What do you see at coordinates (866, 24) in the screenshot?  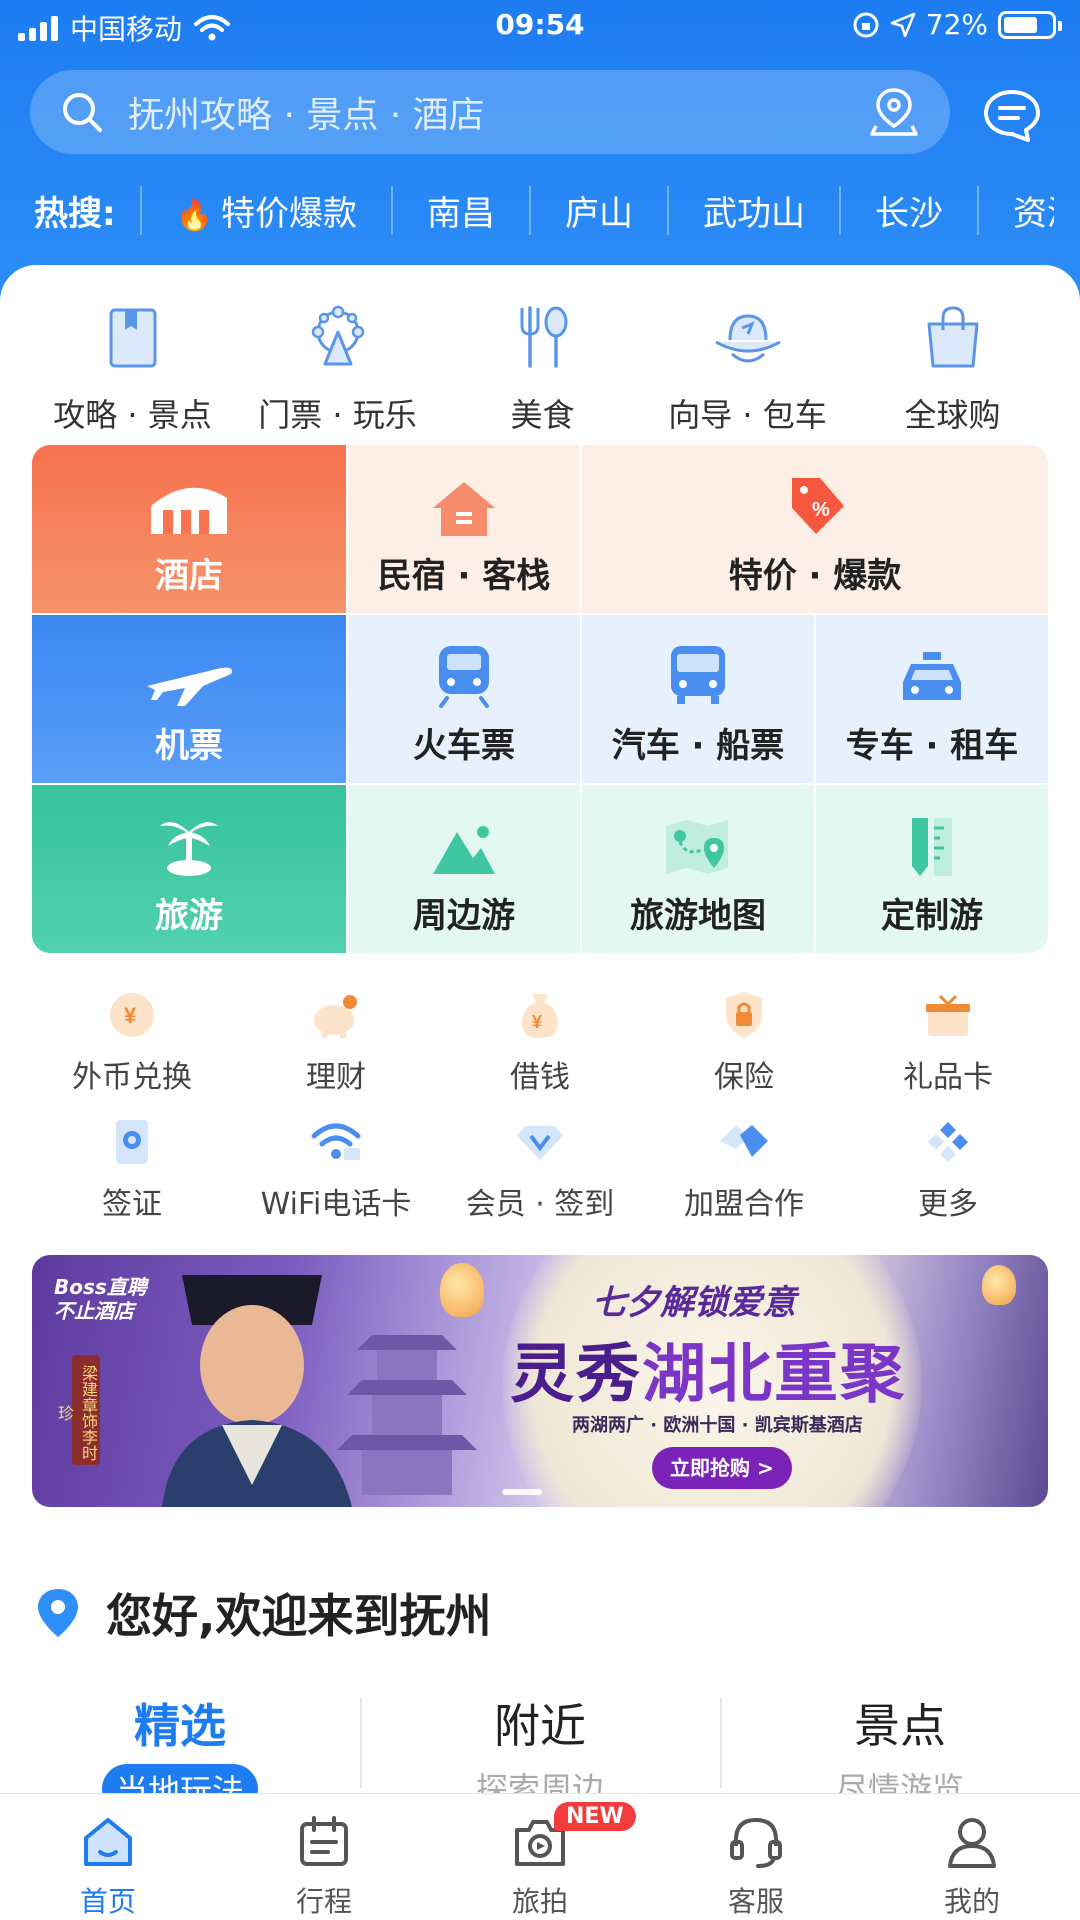 I see `rotation-lock-icon` at bounding box center [866, 24].